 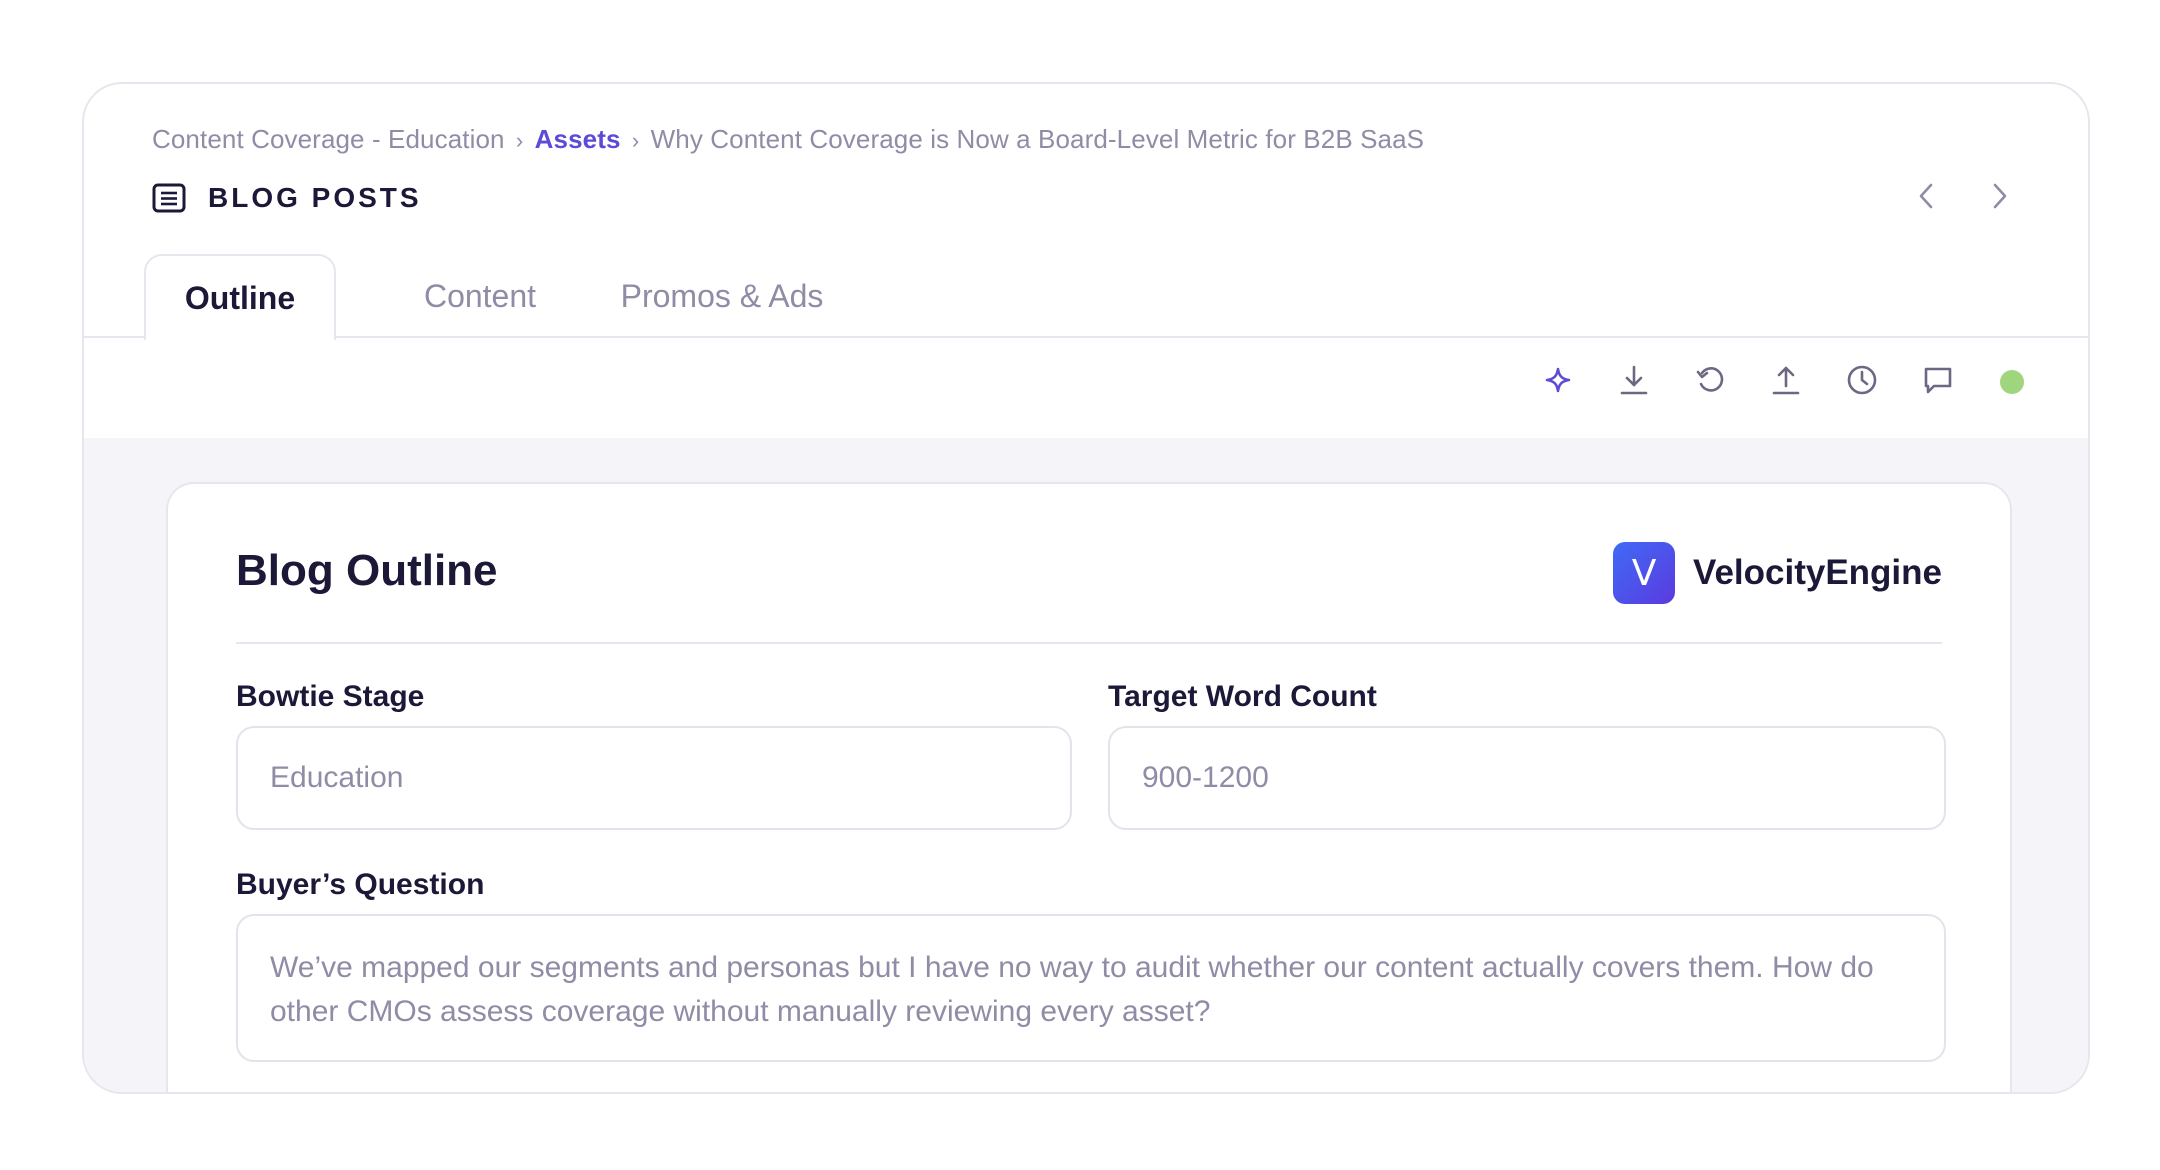 I want to click on panel-title: Blog Outline, so click(x=367, y=570).